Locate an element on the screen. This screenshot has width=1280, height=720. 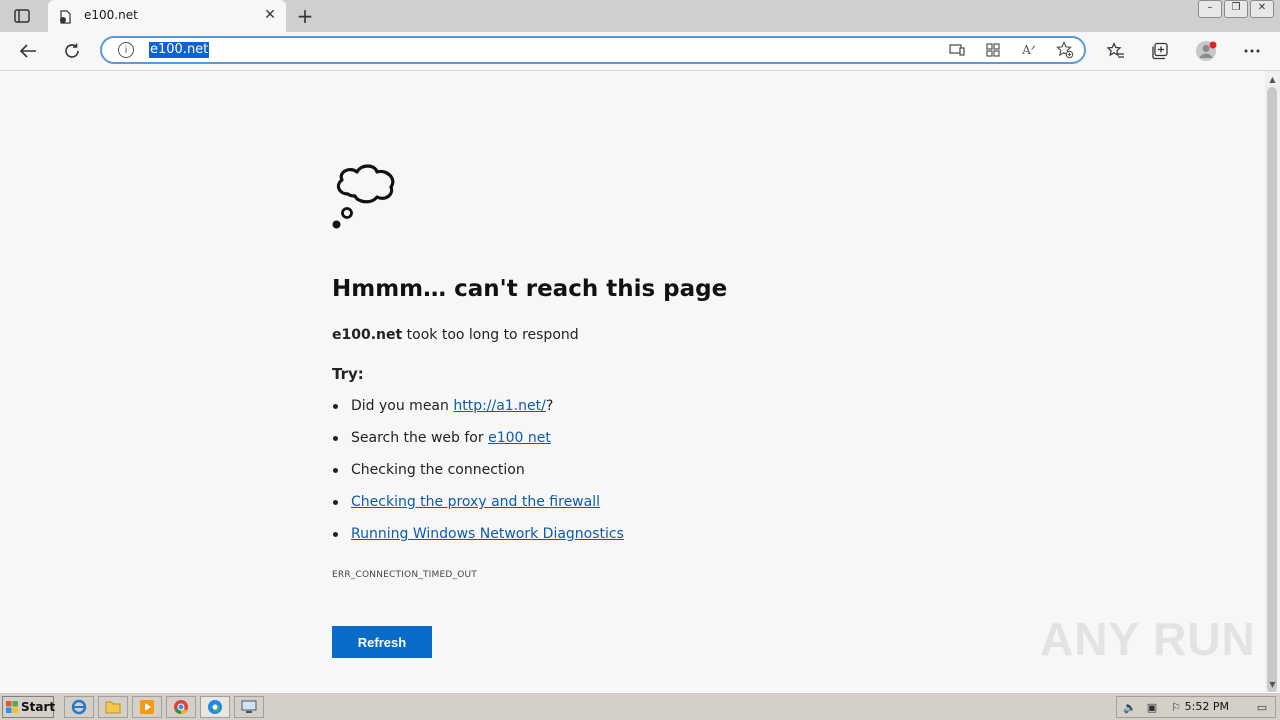
info-icon: i is located at coordinates (126, 50).